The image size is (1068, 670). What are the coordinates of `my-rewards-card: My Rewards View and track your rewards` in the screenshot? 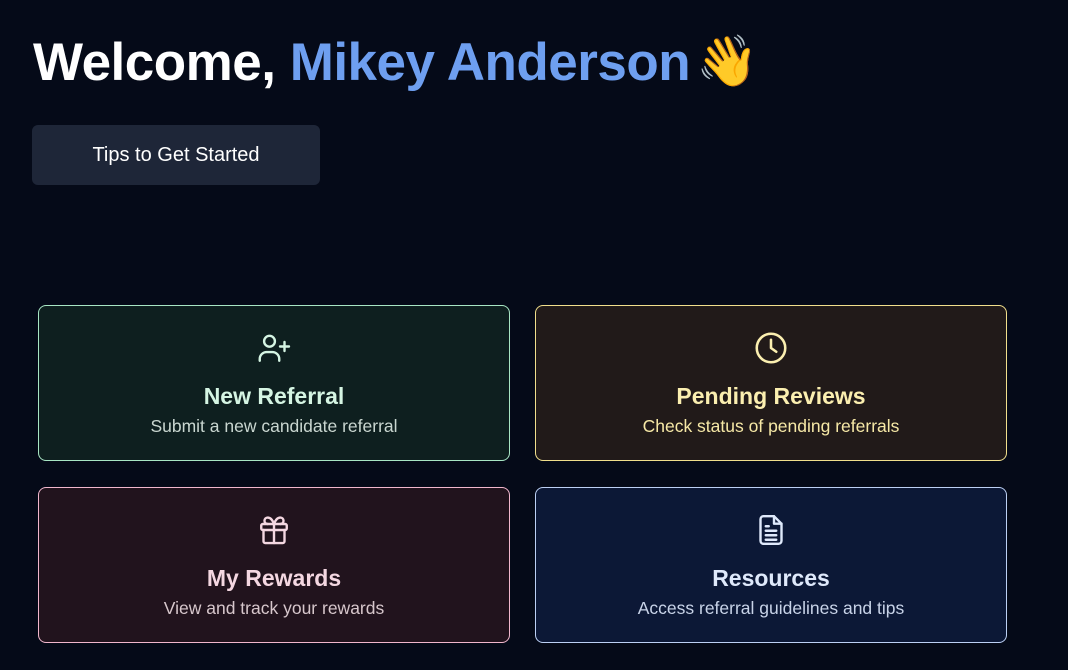 It's located at (274, 565).